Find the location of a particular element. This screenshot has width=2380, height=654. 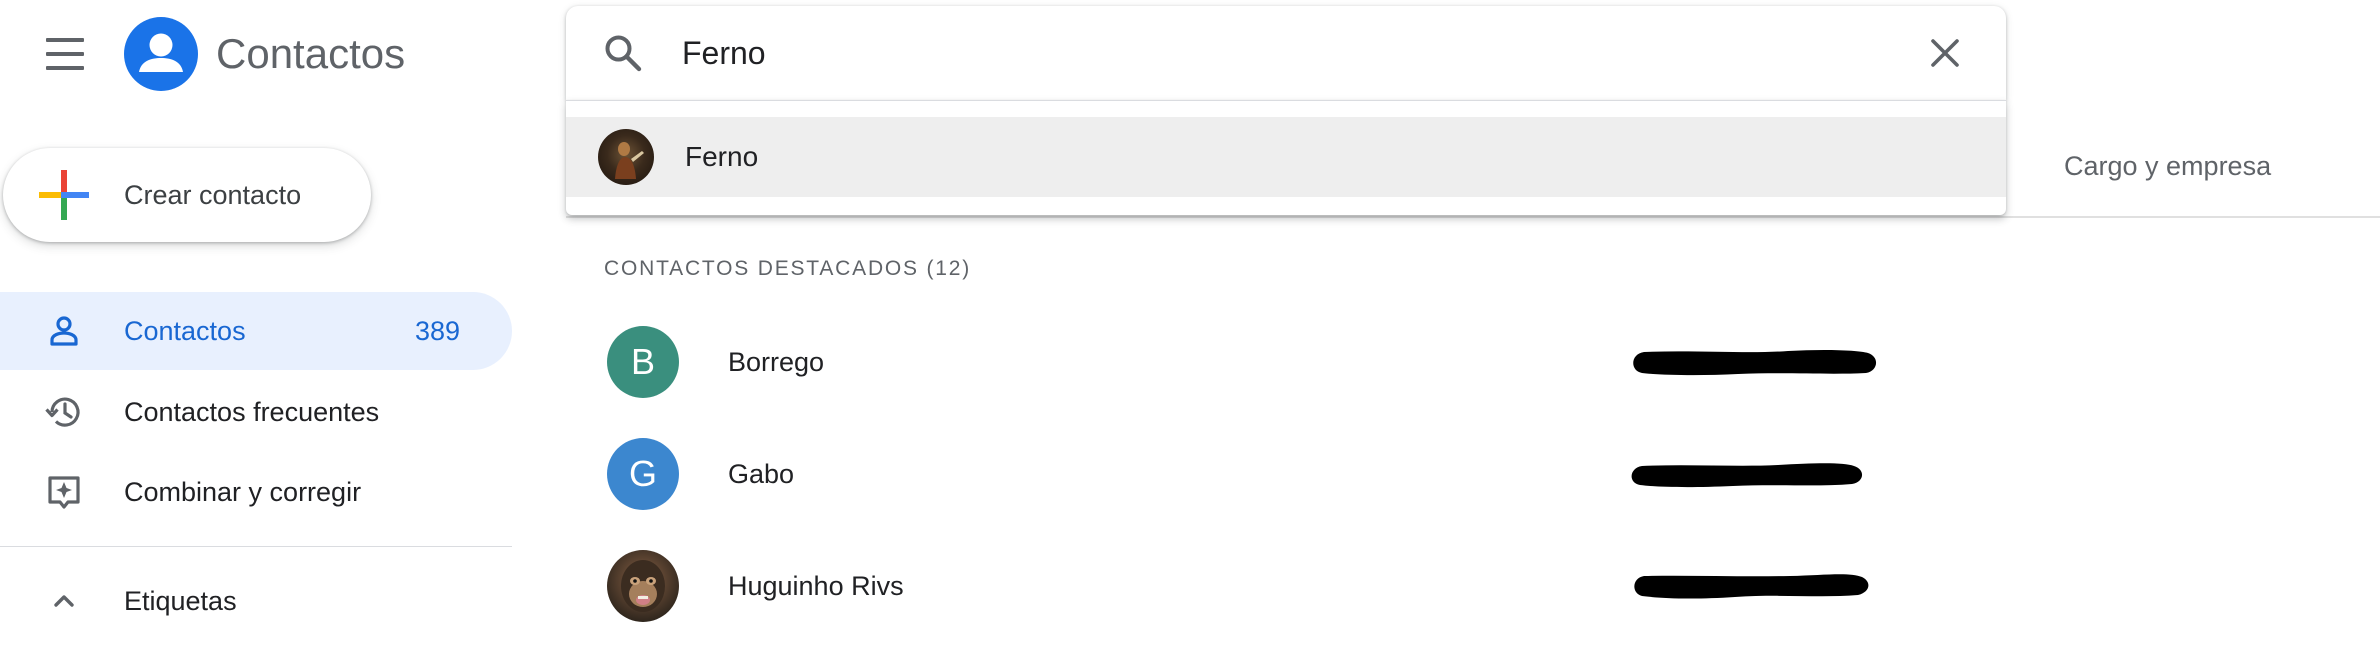

sidebar-item-label: Contactos is located at coordinates (185, 331).